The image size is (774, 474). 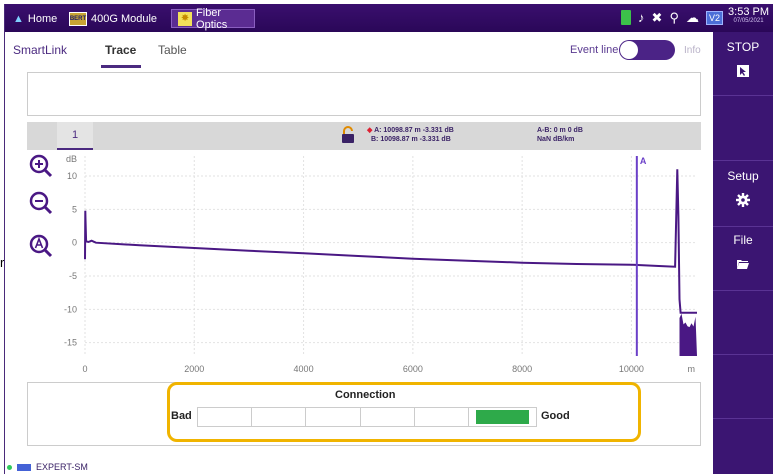 What do you see at coordinates (743, 200) in the screenshot?
I see `gear-icon` at bounding box center [743, 200].